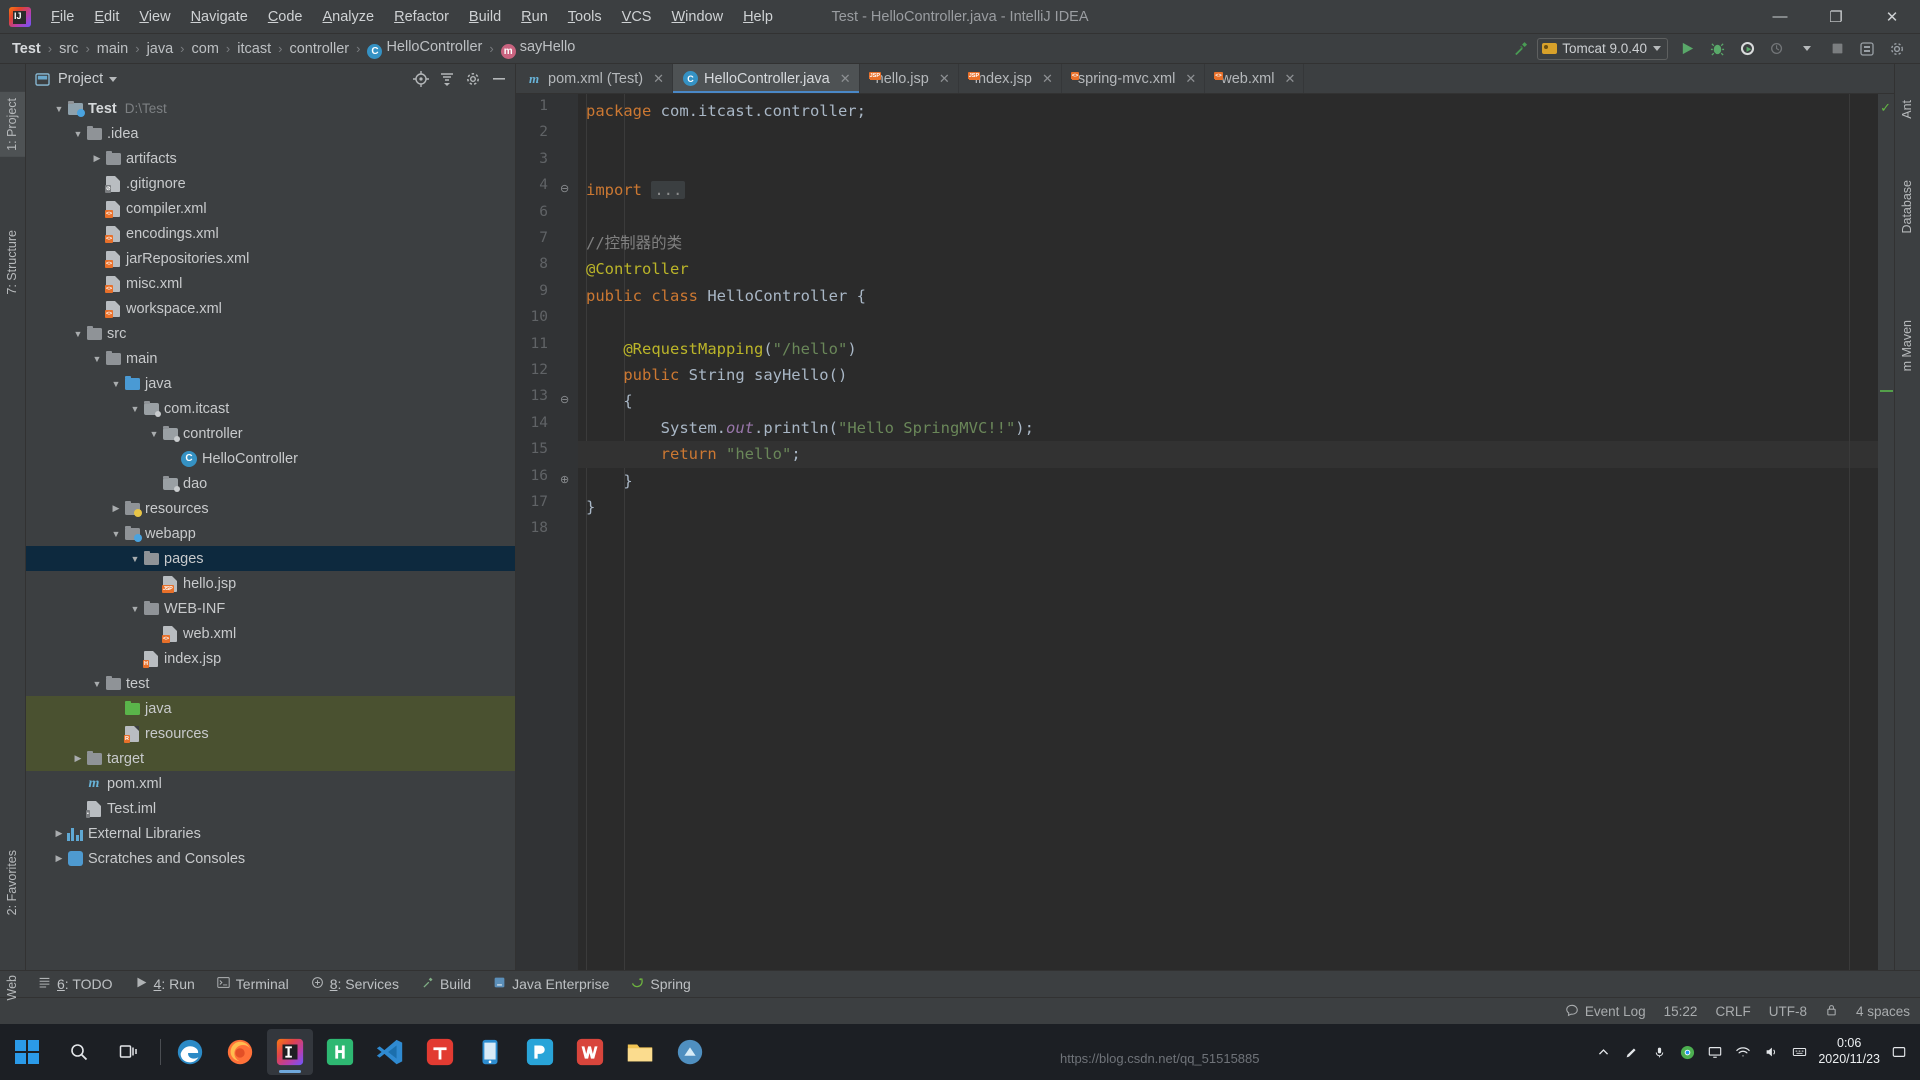  Describe the element at coordinates (270, 333) in the screenshot. I see `tree-node-src: ▼ src` at that location.